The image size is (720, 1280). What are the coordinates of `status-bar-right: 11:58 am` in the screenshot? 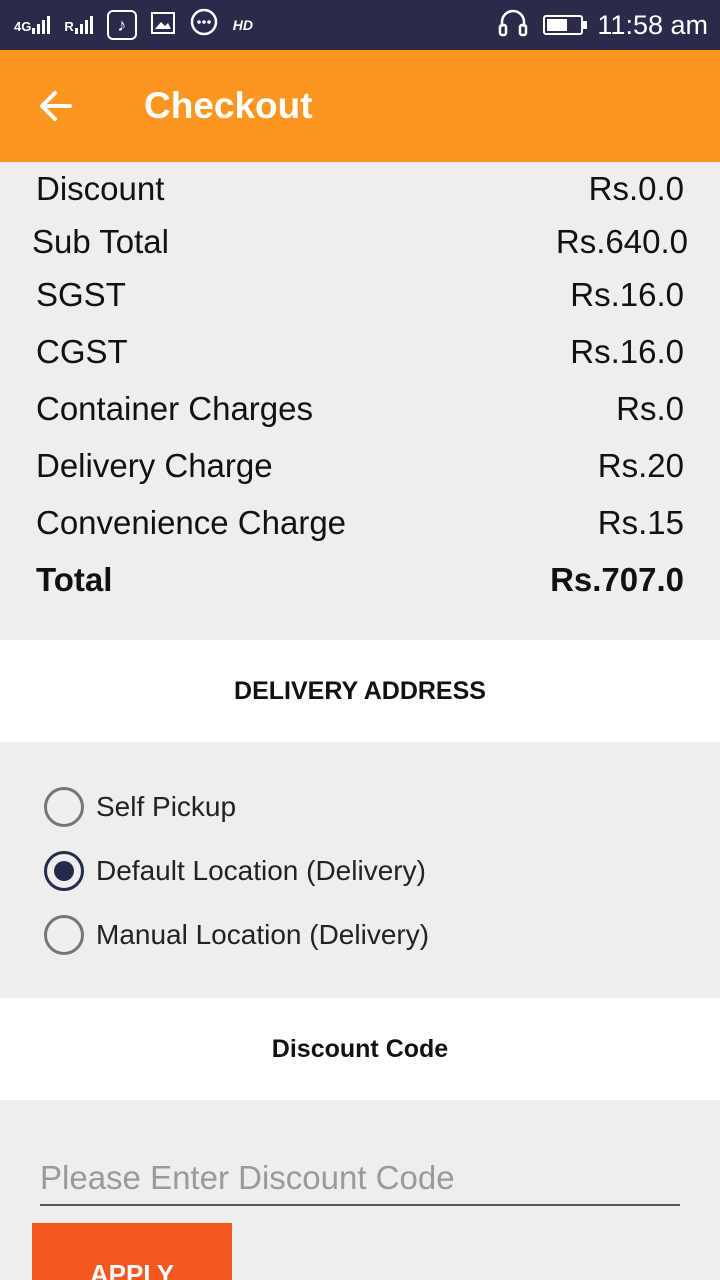 It's located at (602, 25).